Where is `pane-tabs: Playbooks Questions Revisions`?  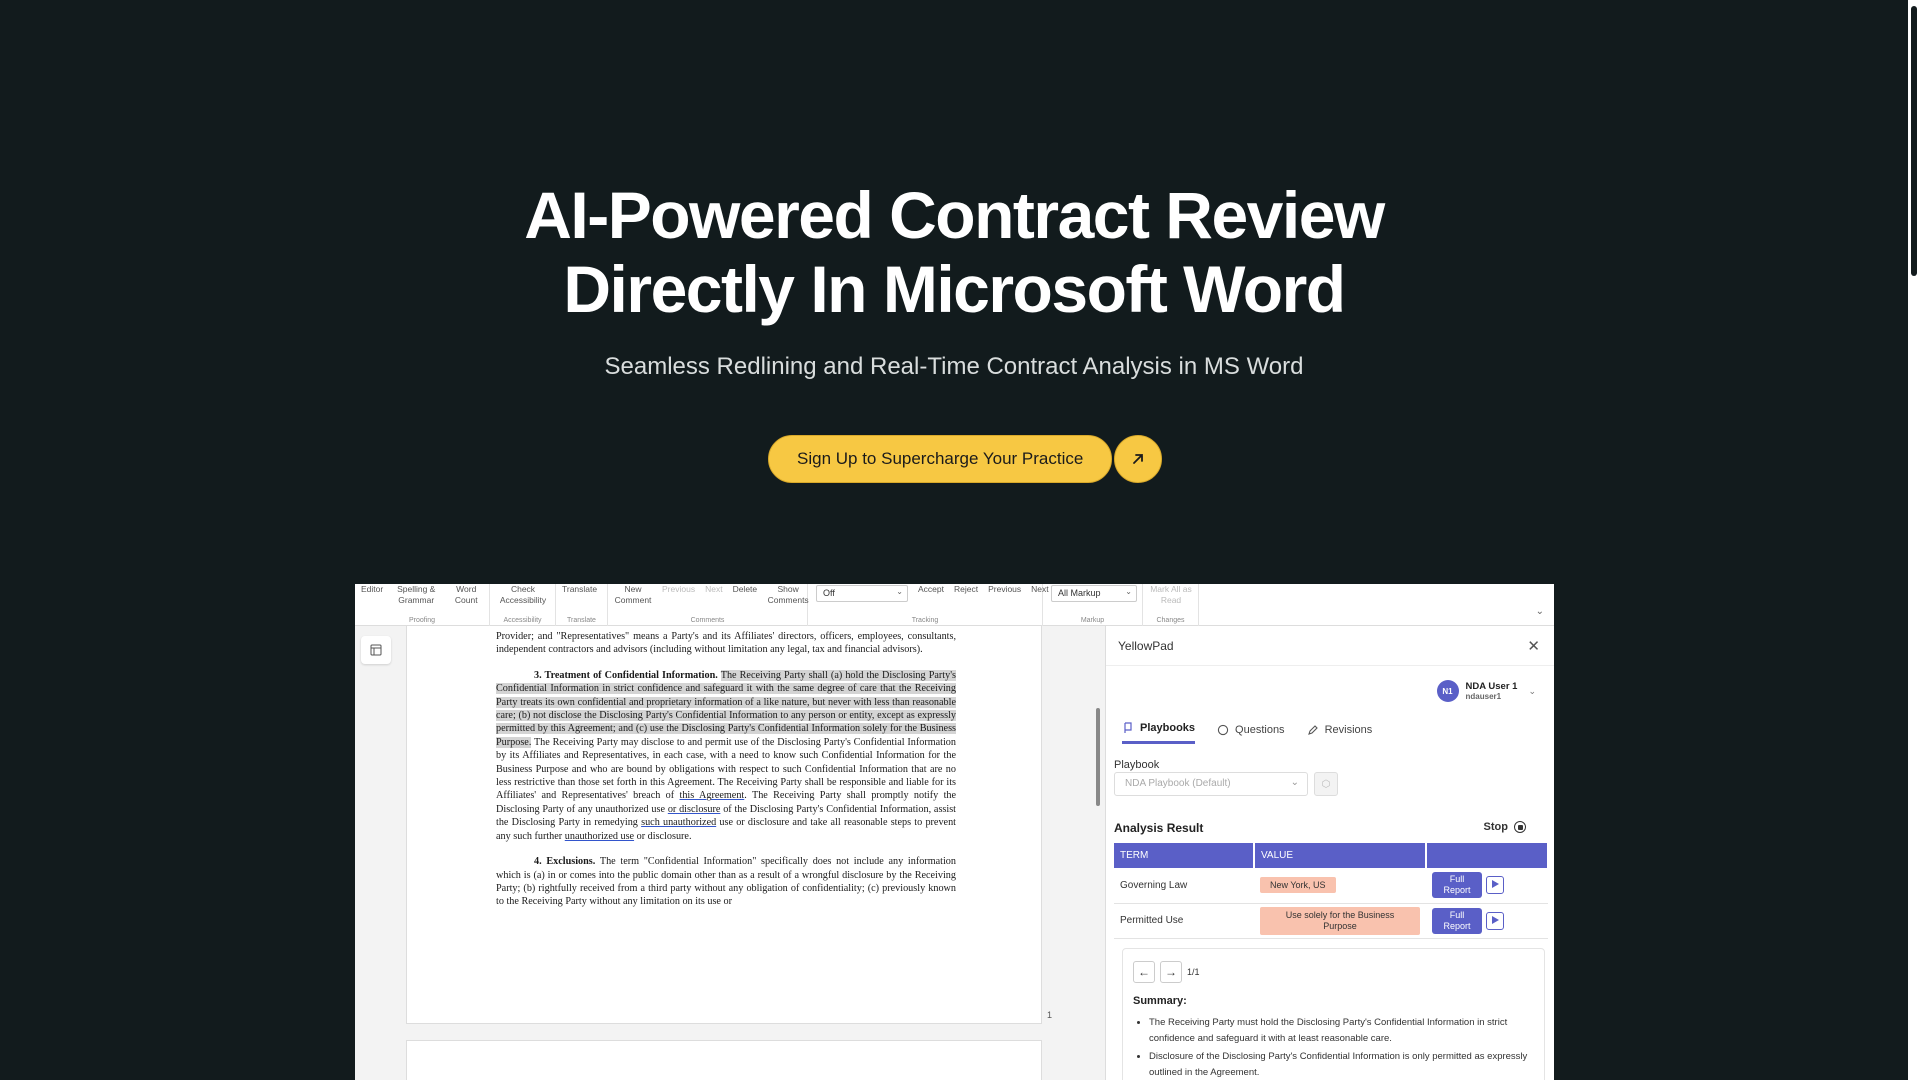 pane-tabs: Playbooks Questions Revisions is located at coordinates (1247, 733).